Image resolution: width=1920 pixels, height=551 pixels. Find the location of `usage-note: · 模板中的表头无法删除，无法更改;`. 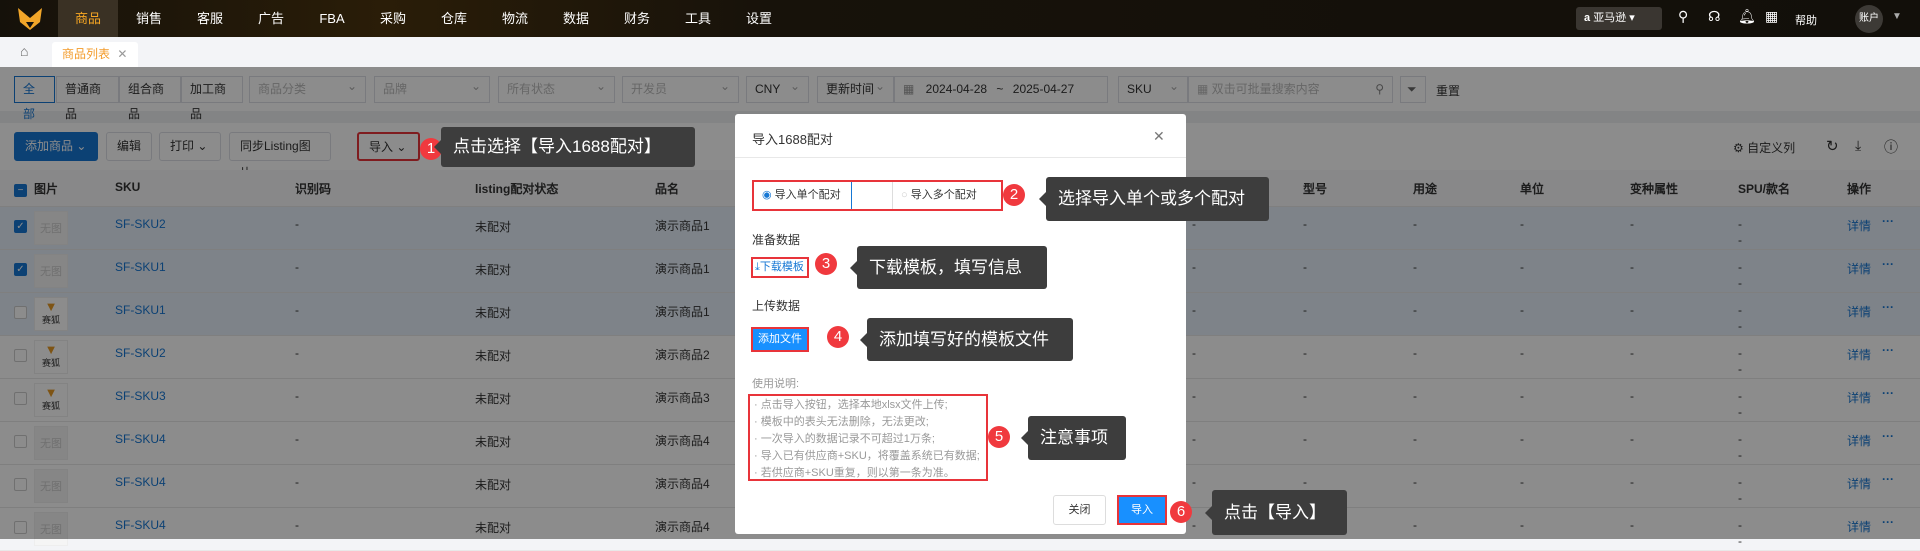

usage-note: · 模板中的表头无法删除，无法更改; is located at coordinates (841, 422).